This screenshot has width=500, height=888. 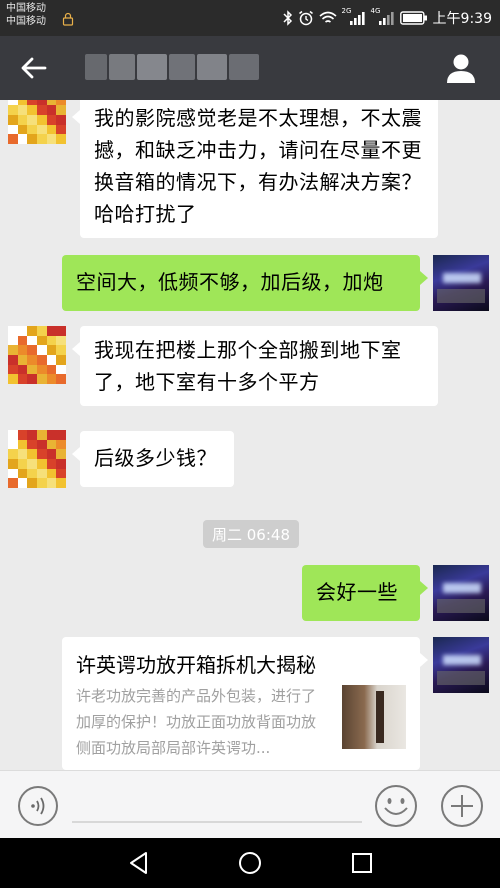 What do you see at coordinates (374, 717) in the screenshot?
I see `article-thumbnail` at bounding box center [374, 717].